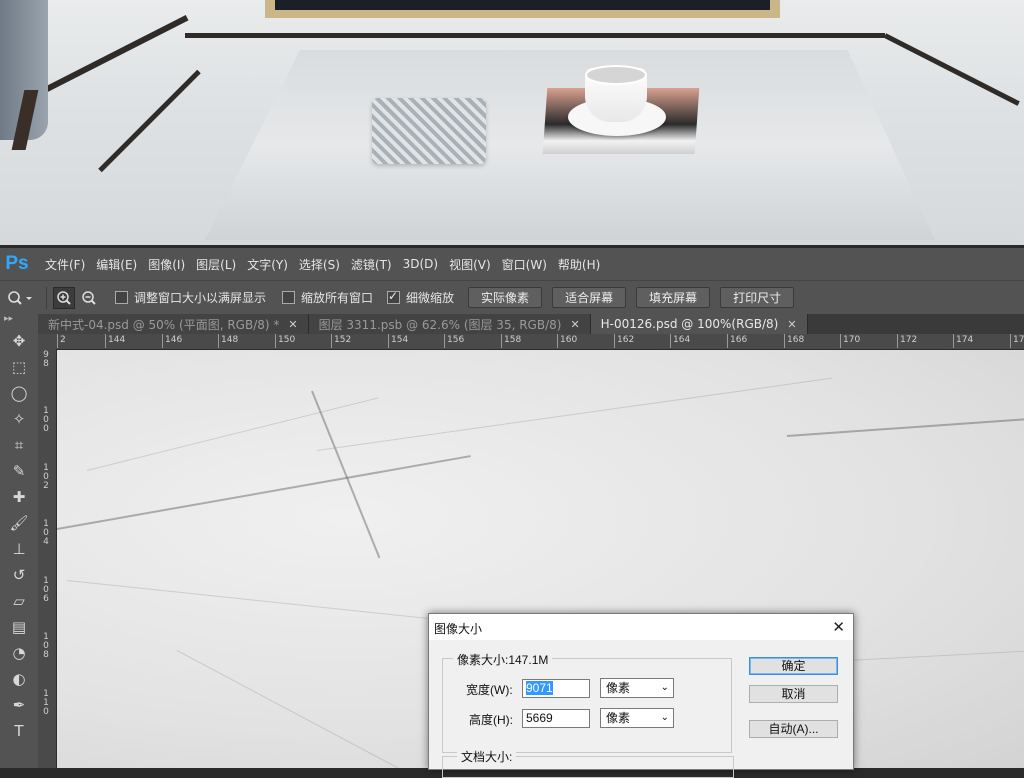 This screenshot has width=1024, height=778. Describe the element at coordinates (454, 341) in the screenshot. I see `ruler-tick: 156` at that location.